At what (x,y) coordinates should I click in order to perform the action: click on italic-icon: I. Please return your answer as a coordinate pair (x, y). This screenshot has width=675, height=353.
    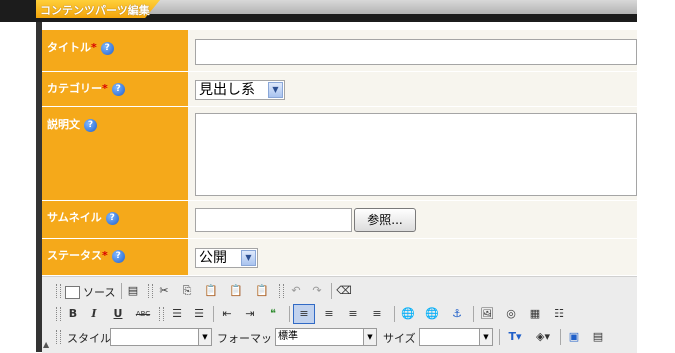
    Looking at the image, I should click on (94, 314).